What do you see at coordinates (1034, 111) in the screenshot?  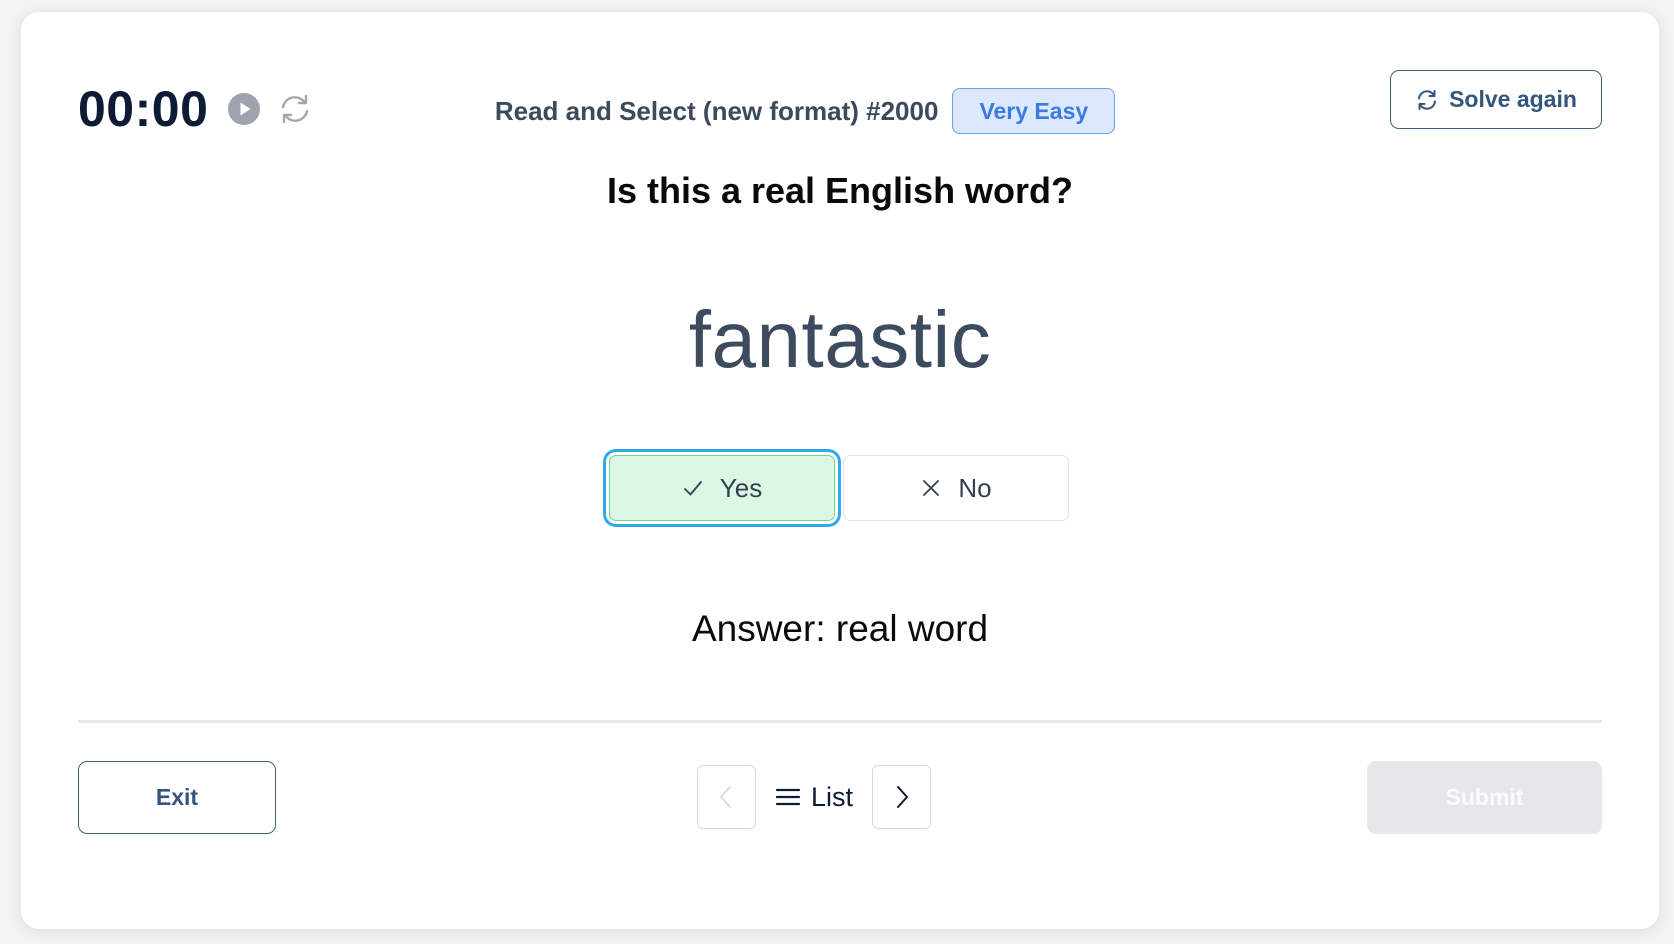 I see `difficulty-badge: Very Easy` at bounding box center [1034, 111].